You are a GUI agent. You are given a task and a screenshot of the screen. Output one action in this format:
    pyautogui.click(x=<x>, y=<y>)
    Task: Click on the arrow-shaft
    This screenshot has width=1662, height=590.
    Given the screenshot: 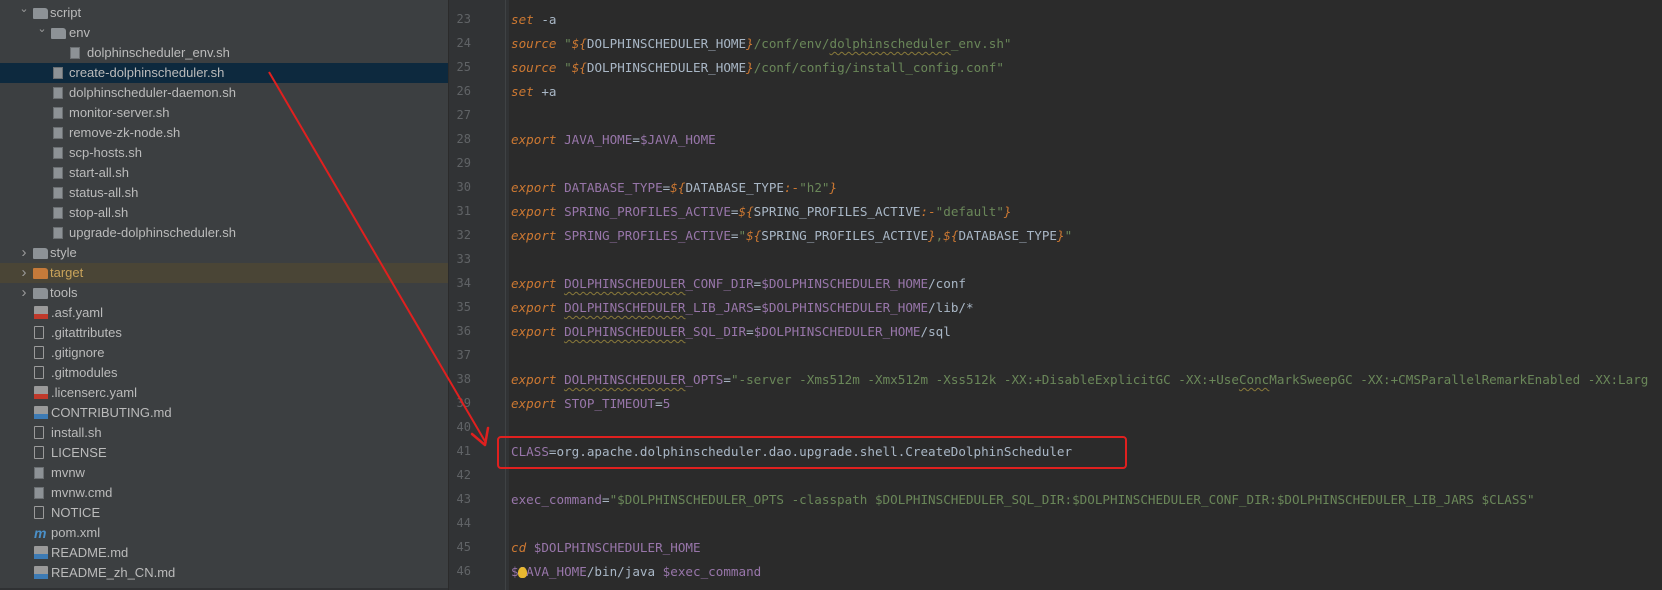 What is the action you would take?
    pyautogui.click(x=377, y=257)
    